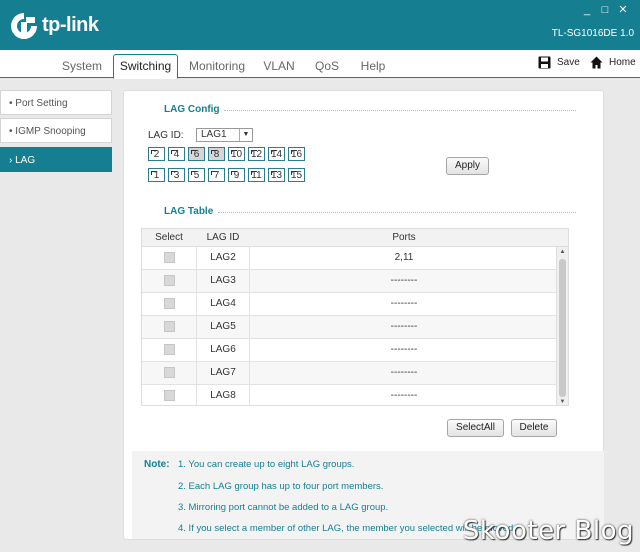  I want to click on port-checkbox-5: 5, so click(196, 175).